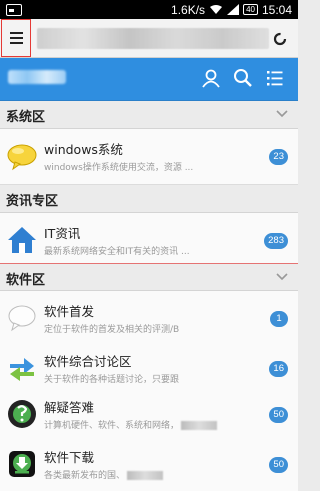 The width and height of the screenshot is (320, 491). I want to click on exchange-arrows-icon, so click(22, 369).